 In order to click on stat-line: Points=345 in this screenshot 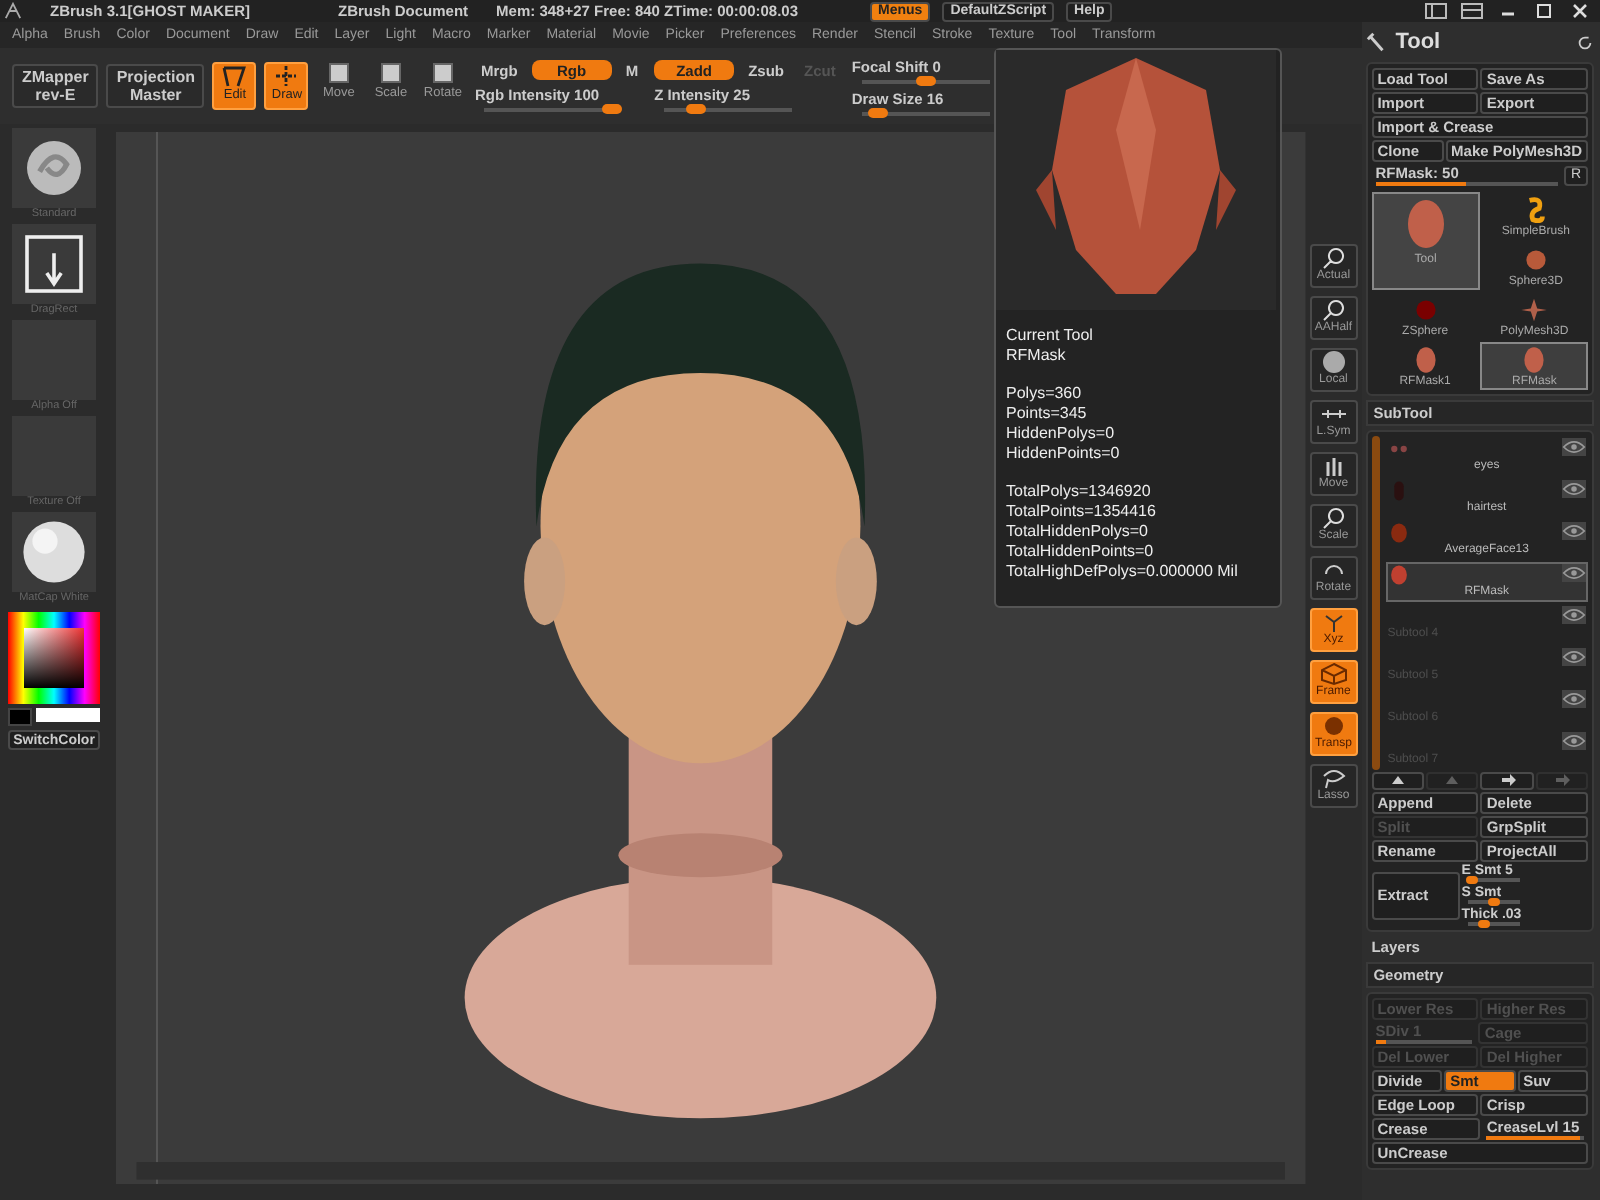, I will do `click(1047, 414)`.